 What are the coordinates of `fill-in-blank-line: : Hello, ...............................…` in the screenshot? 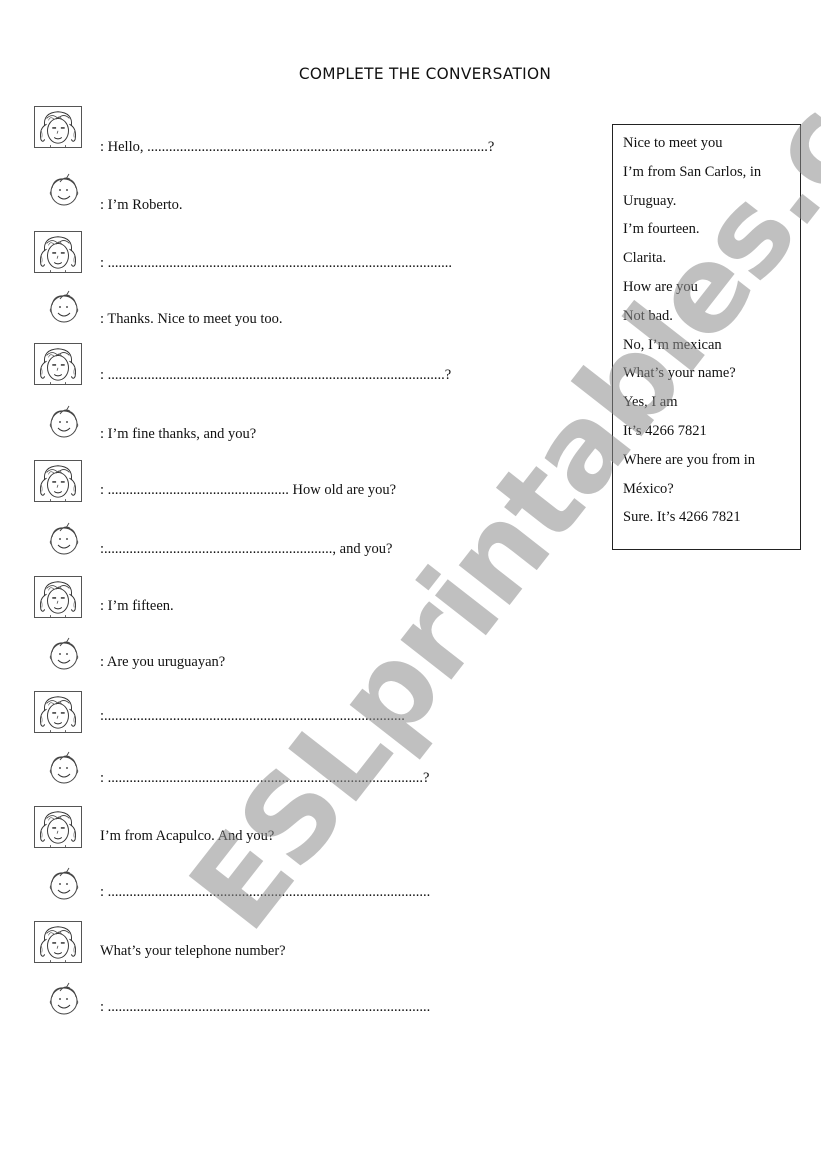 It's located at (297, 147).